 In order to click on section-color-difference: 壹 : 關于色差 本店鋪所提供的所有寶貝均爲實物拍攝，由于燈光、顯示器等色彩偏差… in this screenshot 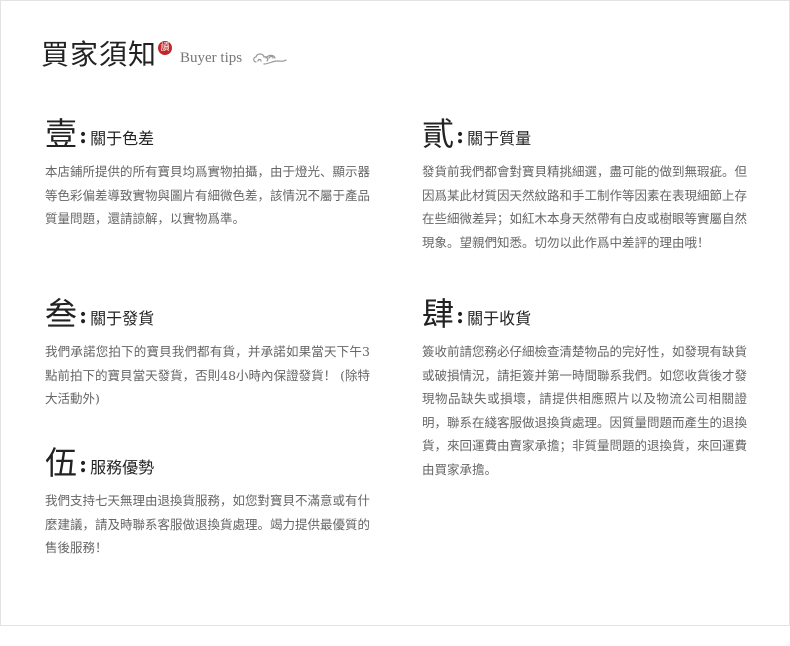, I will do `click(207, 173)`.